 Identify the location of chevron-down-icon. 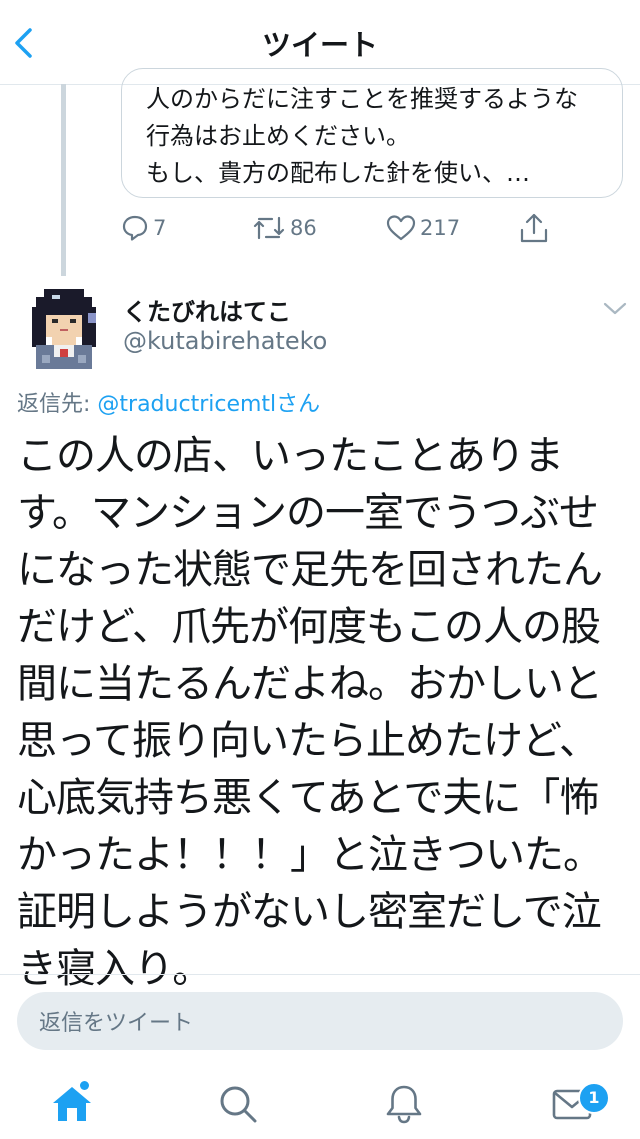
(615, 309).